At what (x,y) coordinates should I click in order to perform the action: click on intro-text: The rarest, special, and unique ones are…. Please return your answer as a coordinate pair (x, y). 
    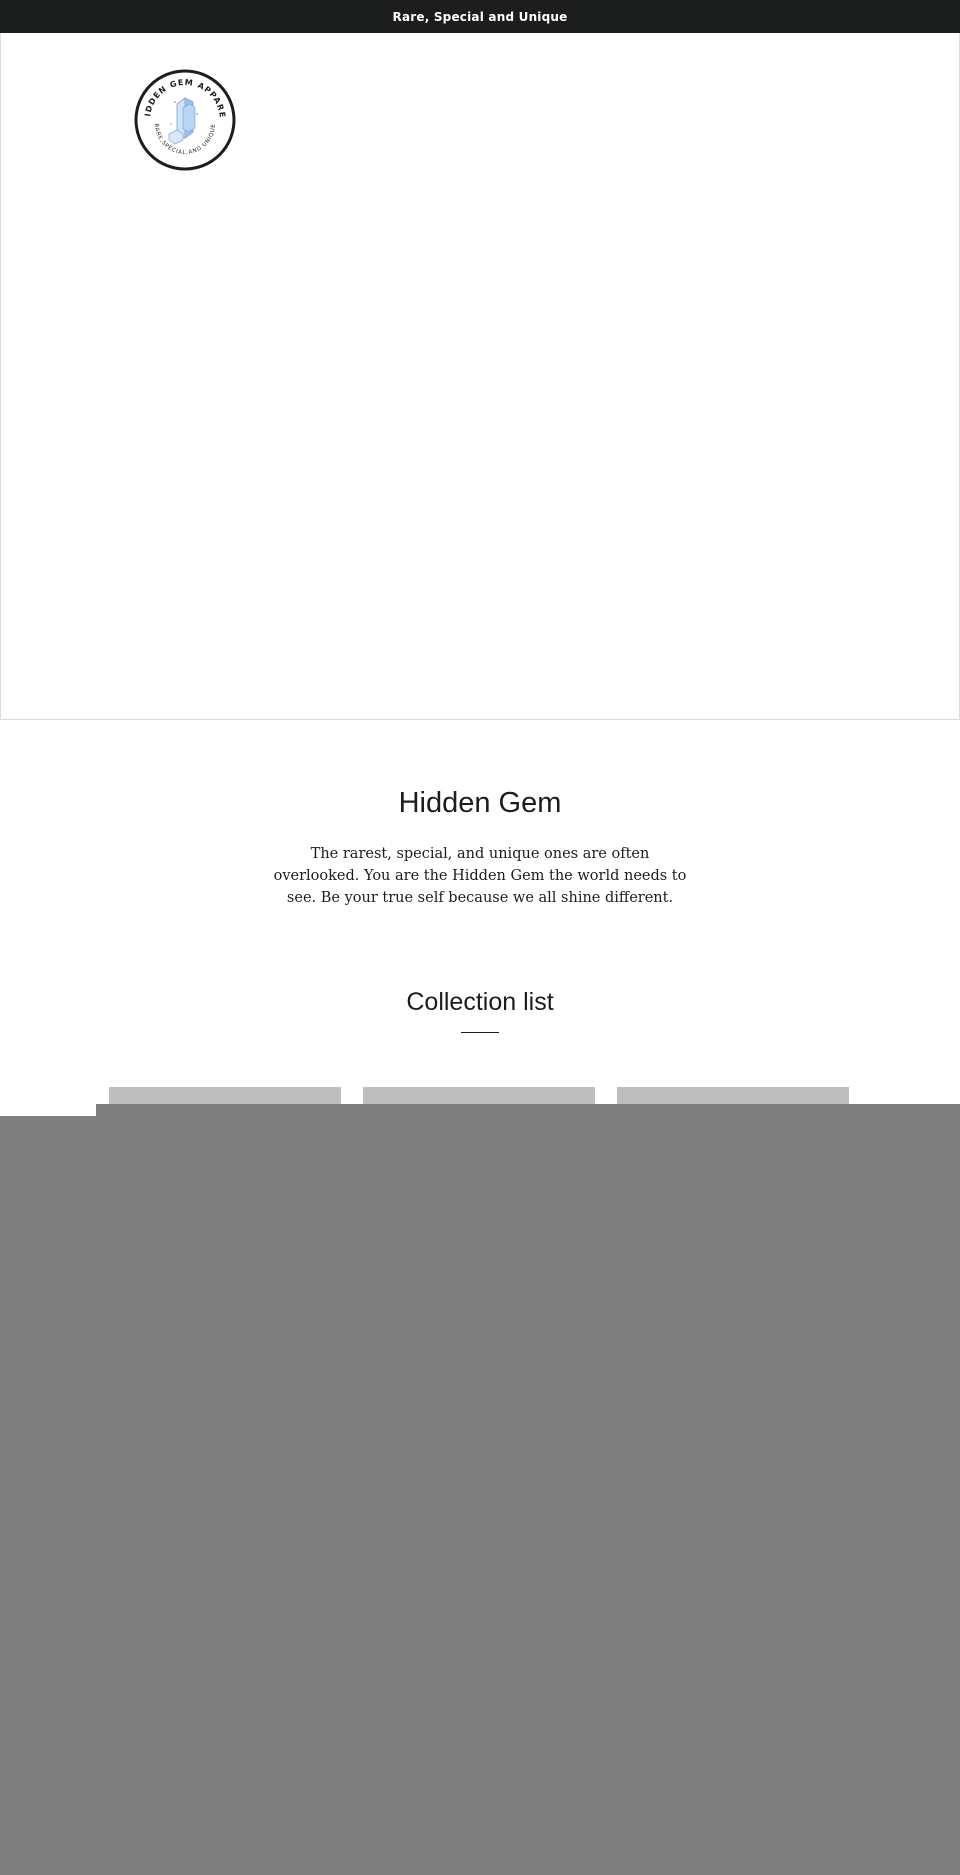
    Looking at the image, I should click on (480, 876).